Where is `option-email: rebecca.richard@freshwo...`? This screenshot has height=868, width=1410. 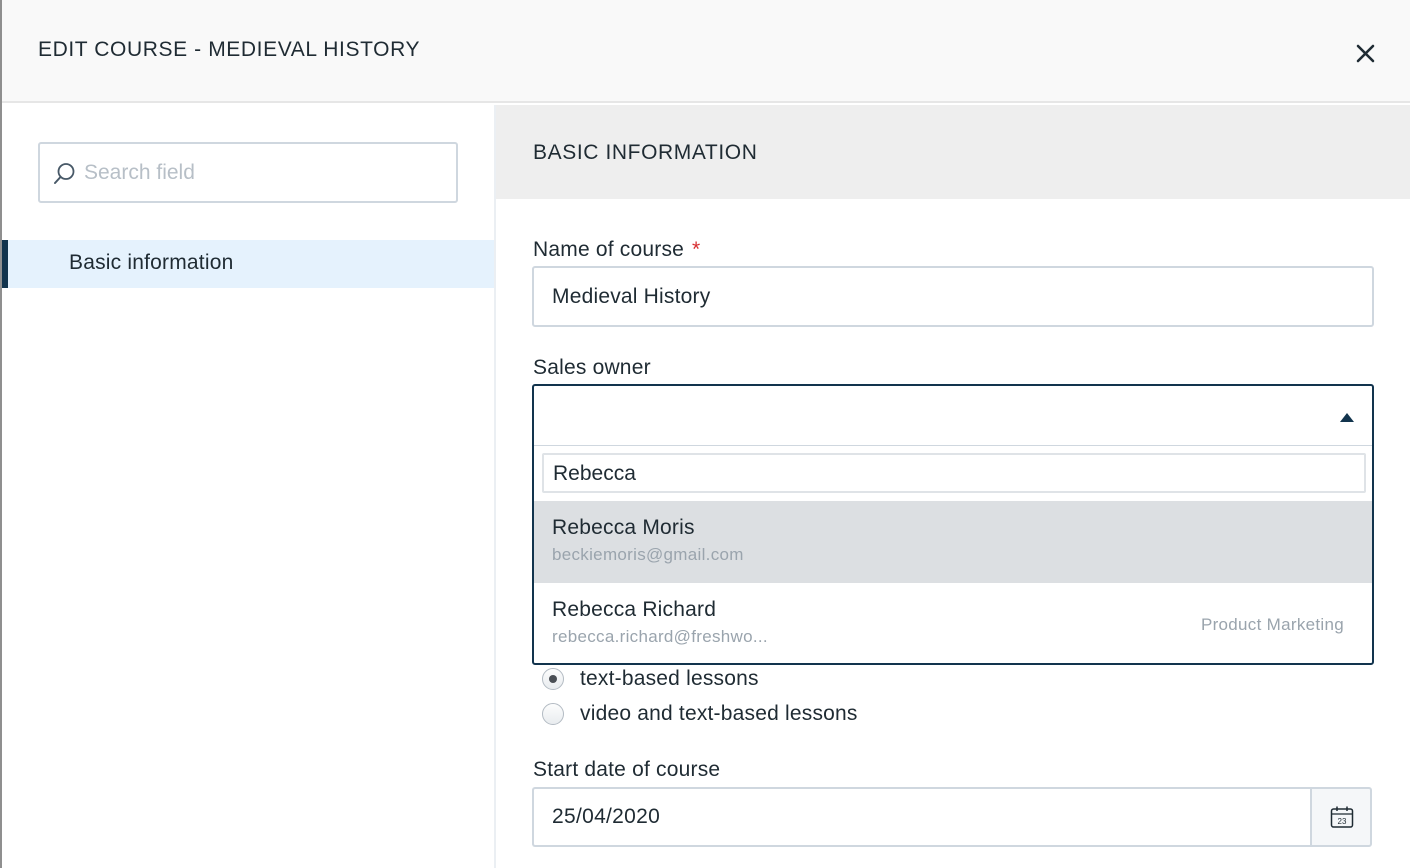 option-email: rebecca.richard@freshwo... is located at coordinates (660, 636).